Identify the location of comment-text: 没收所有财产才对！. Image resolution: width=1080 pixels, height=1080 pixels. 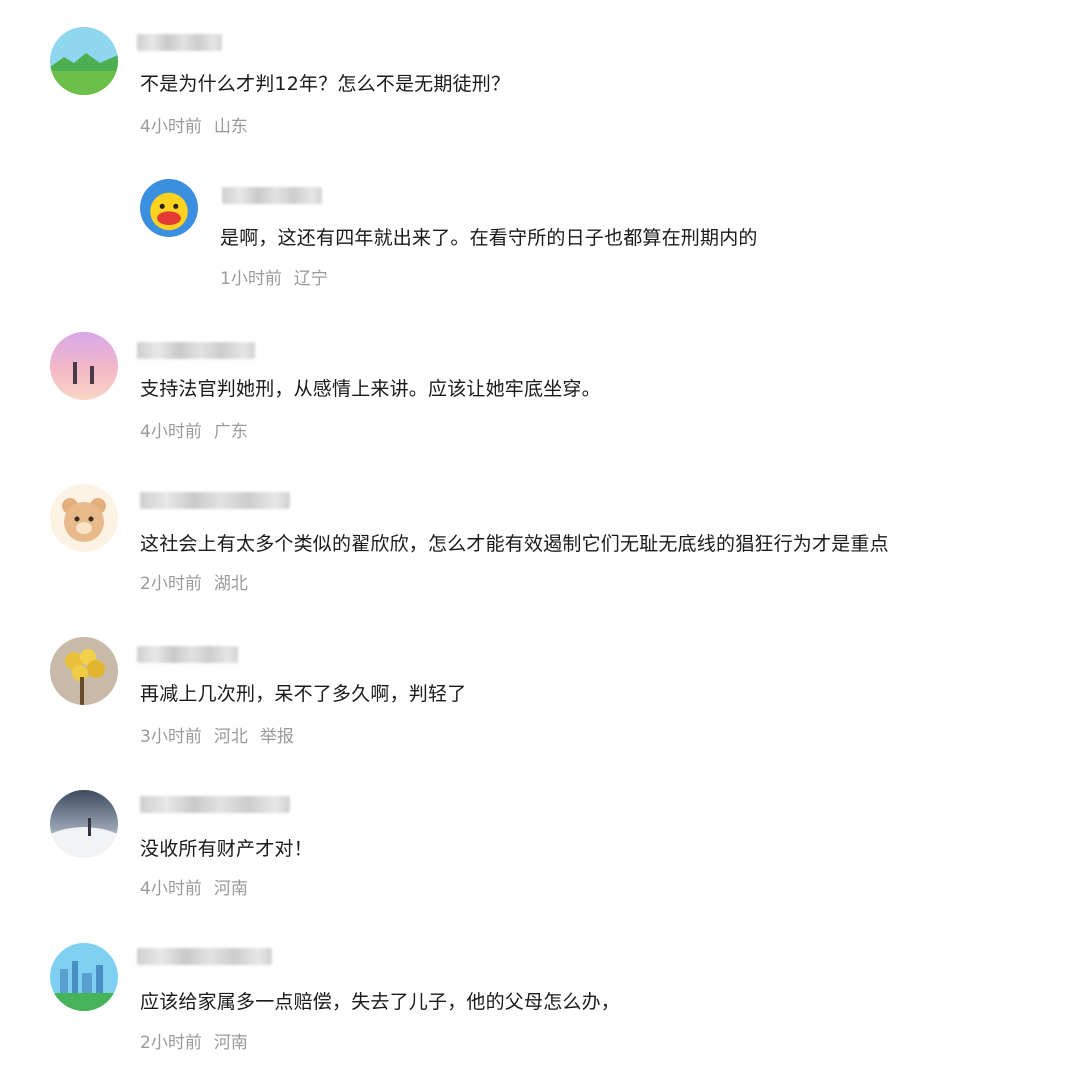
(226, 849).